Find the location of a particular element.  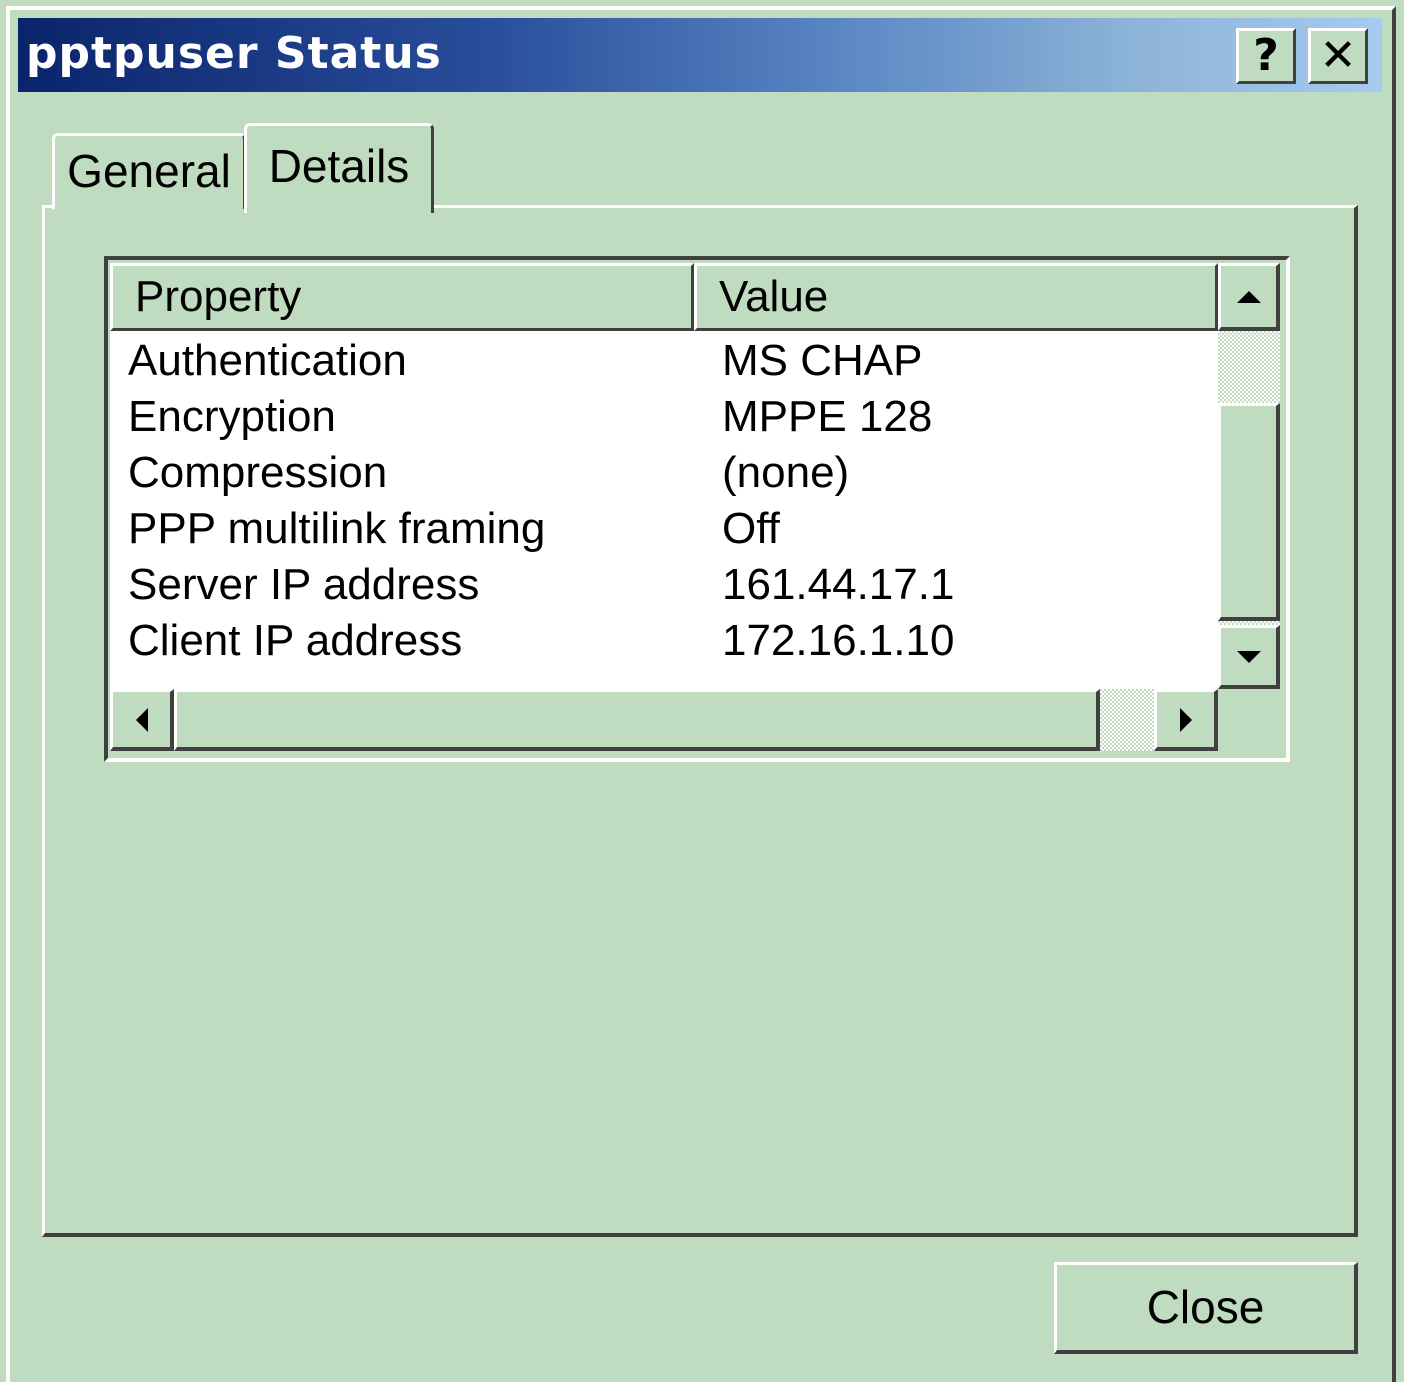

property-cell: Server IP address is located at coordinates (304, 584).